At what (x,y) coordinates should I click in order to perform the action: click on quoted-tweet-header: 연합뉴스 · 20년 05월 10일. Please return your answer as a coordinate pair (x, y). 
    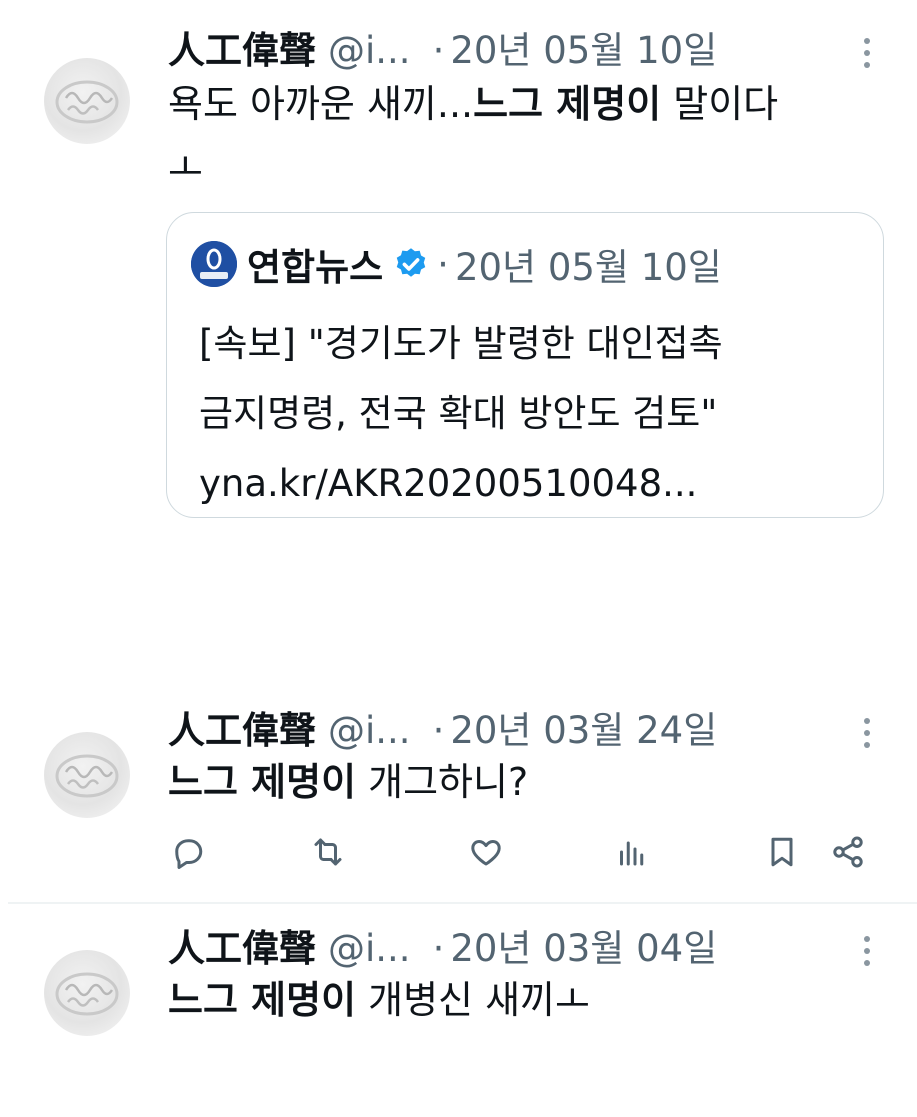
    Looking at the image, I should click on (456, 264).